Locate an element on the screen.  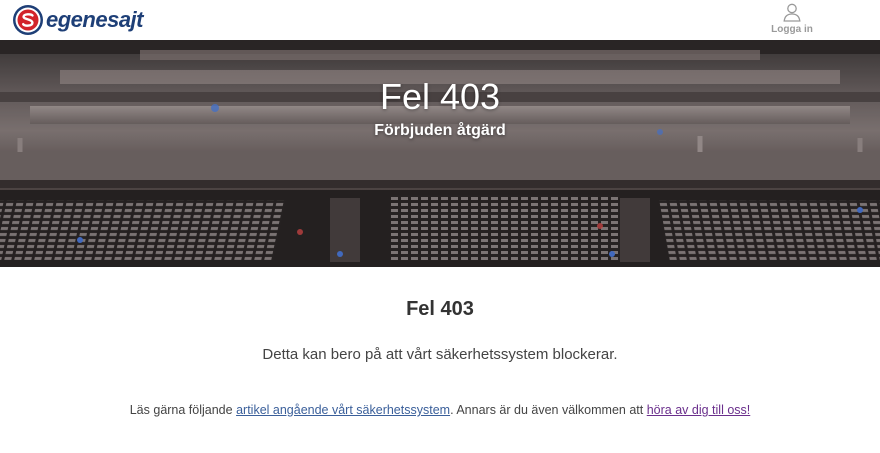
site-logo: egenesajt is located at coordinates (78, 20).